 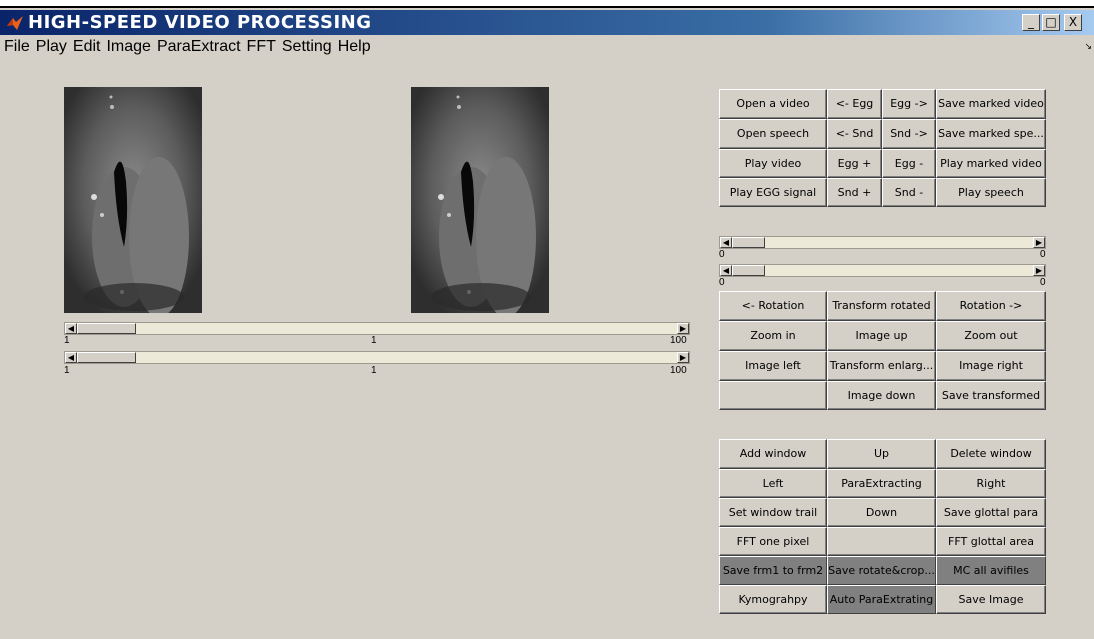 What do you see at coordinates (1088, 46) in the screenshot?
I see `menu-overflow-icon: ↘` at bounding box center [1088, 46].